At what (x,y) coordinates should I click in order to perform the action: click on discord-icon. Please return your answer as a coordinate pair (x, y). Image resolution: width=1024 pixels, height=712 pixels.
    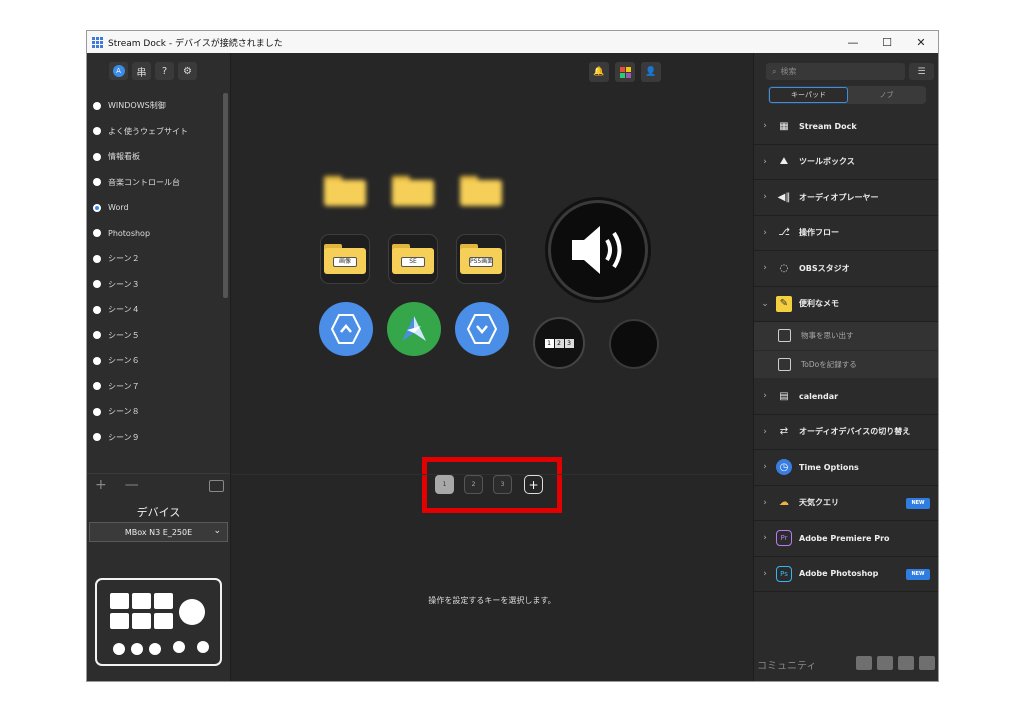
    Looking at the image, I should click on (864, 663).